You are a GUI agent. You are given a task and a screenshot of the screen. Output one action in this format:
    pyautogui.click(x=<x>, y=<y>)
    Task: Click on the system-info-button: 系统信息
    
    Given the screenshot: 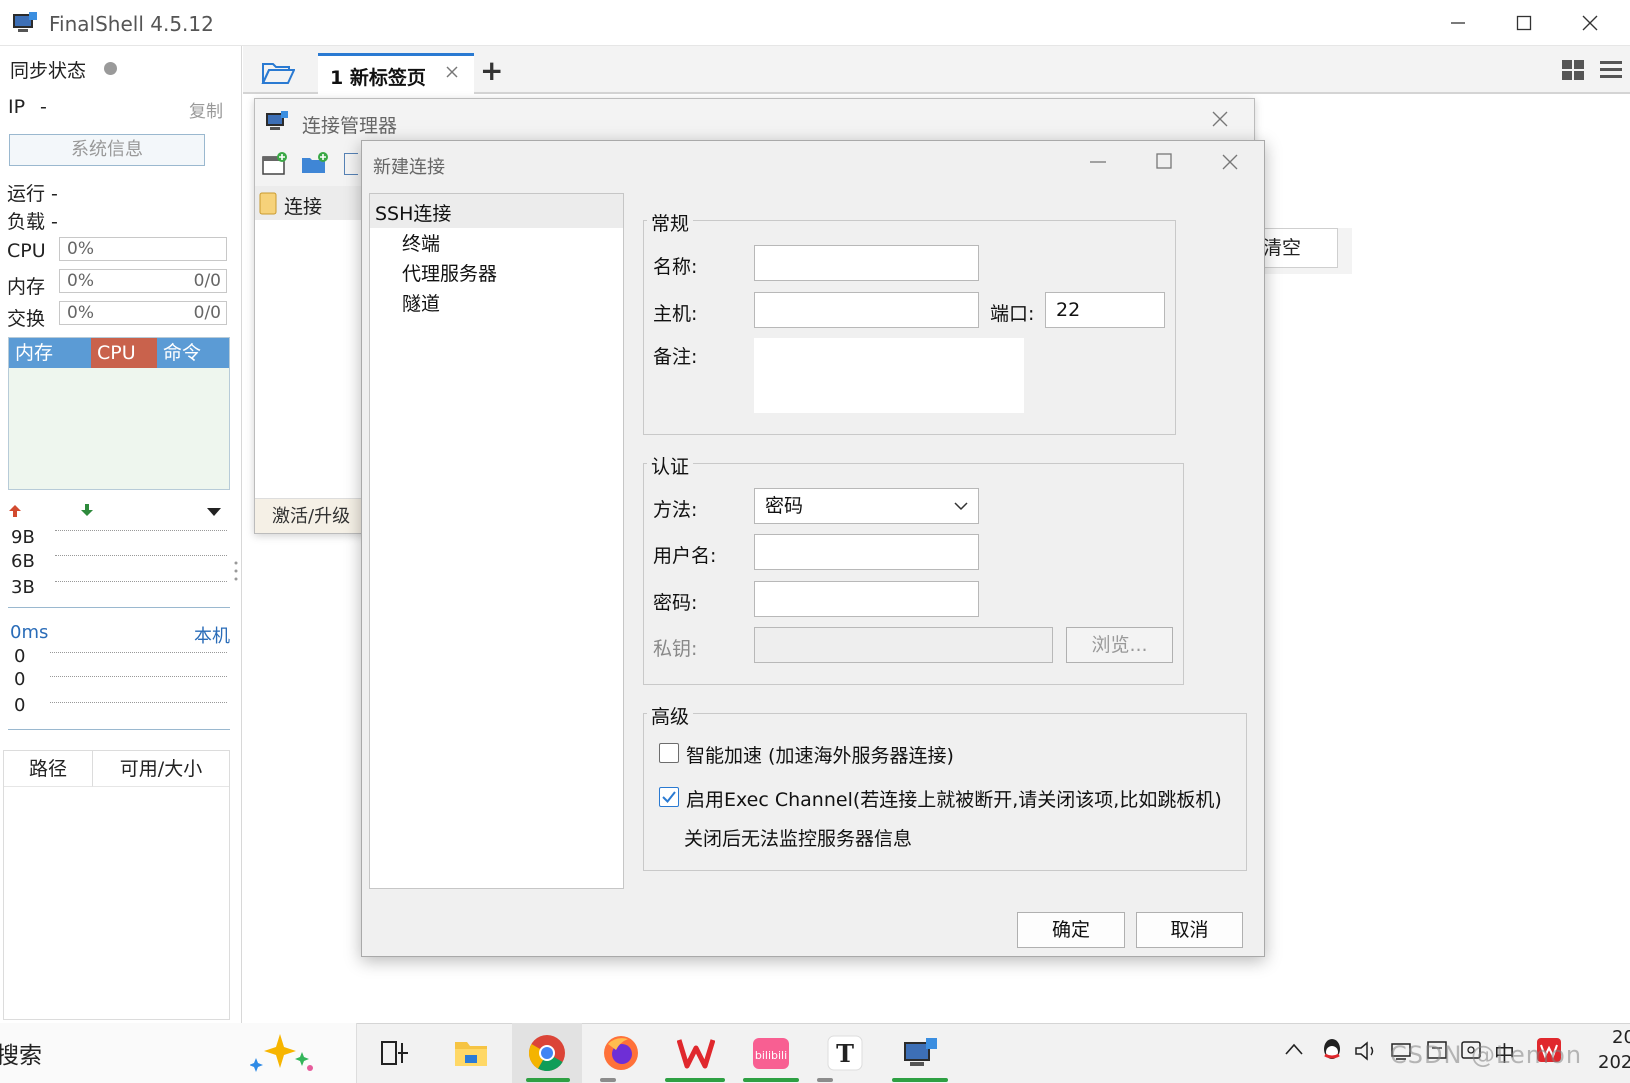 What is the action you would take?
    pyautogui.click(x=107, y=150)
    